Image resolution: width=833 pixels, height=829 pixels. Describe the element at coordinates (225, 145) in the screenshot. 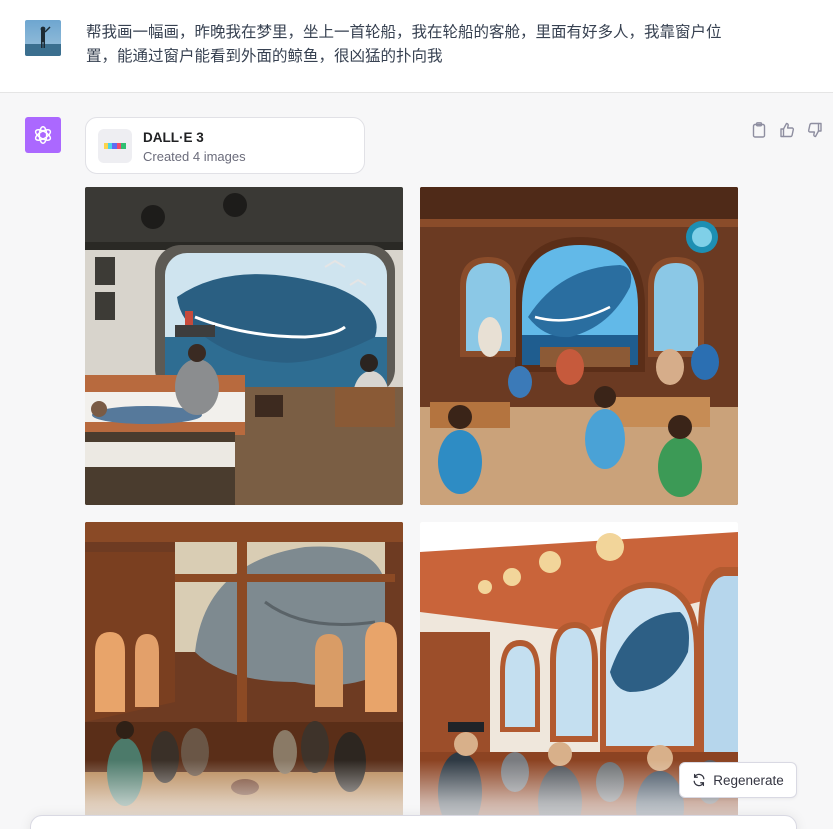

I see `dalle-tool-card: DALL·E 3 Created 4 images` at that location.